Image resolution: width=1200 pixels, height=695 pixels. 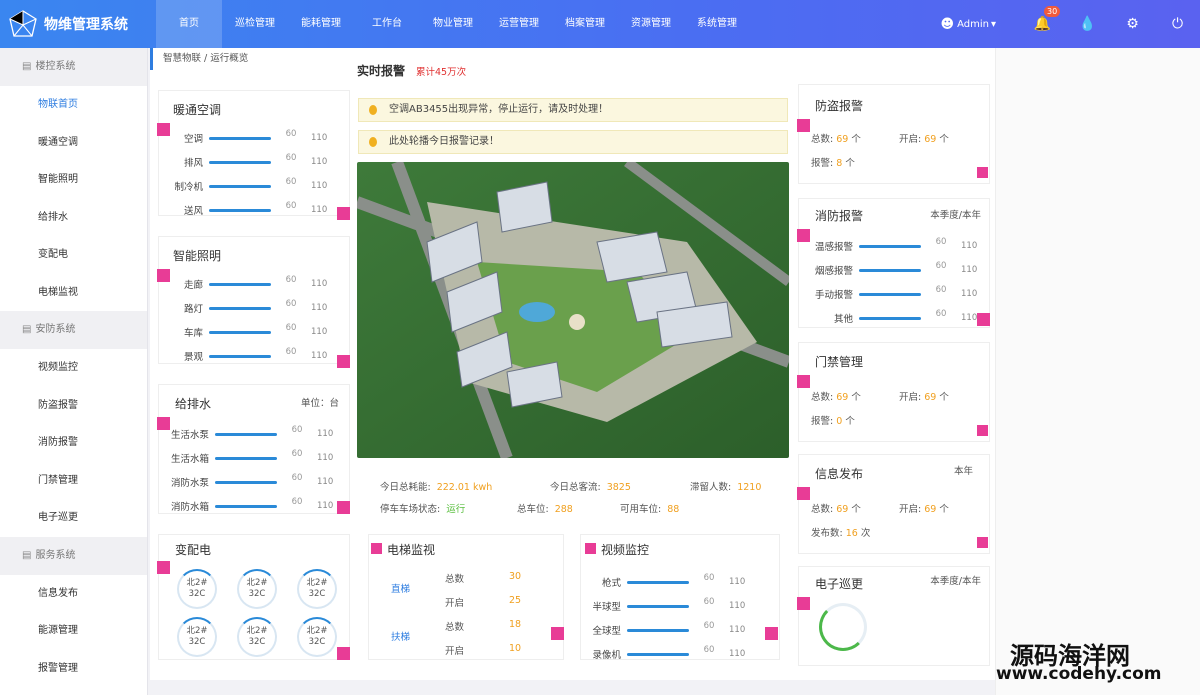 What do you see at coordinates (75, 24) in the screenshot?
I see `app-logo: 物维管理系统` at bounding box center [75, 24].